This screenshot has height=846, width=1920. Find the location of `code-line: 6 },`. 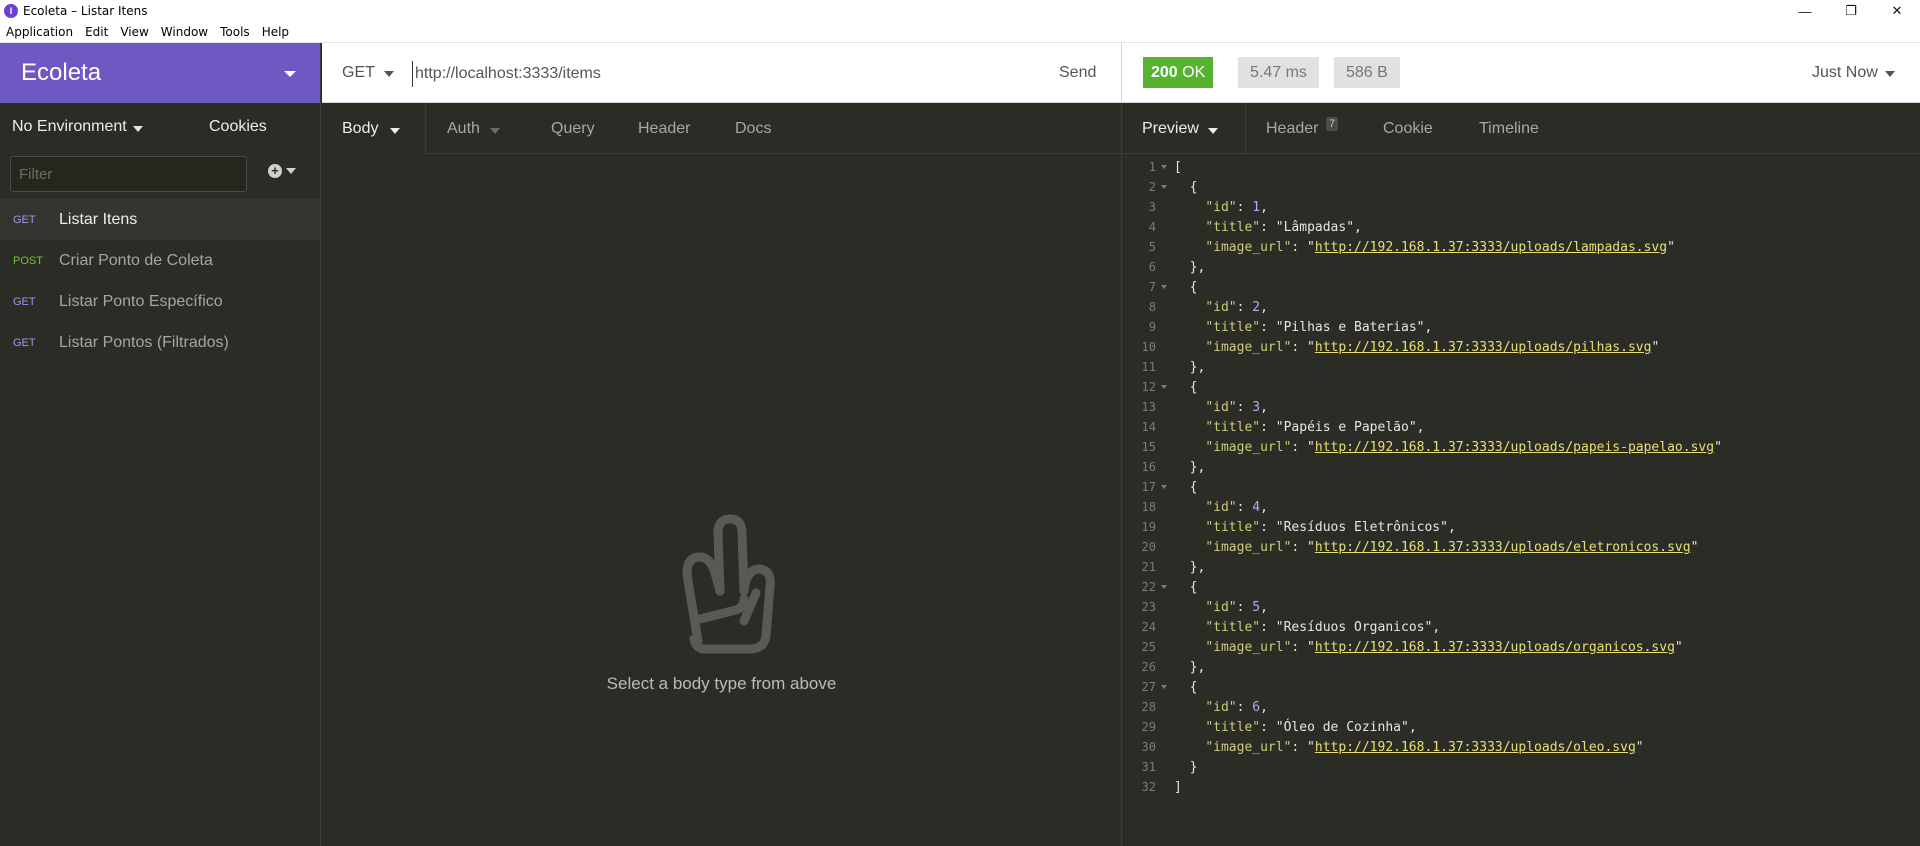

code-line: 6 }, is located at coordinates (1521, 270).